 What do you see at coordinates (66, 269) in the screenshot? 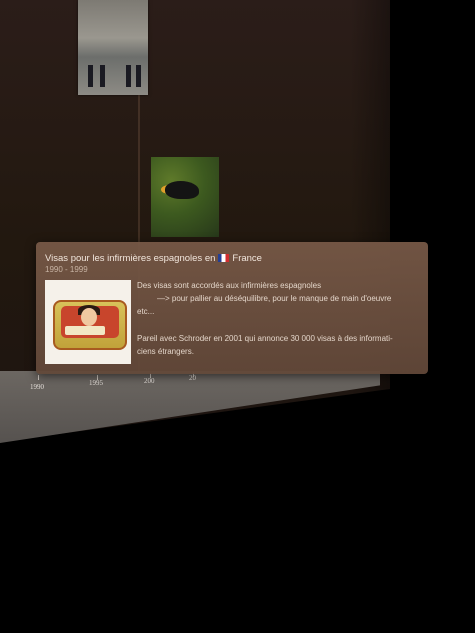
I see `popup-dates: 1990 - 1999` at bounding box center [66, 269].